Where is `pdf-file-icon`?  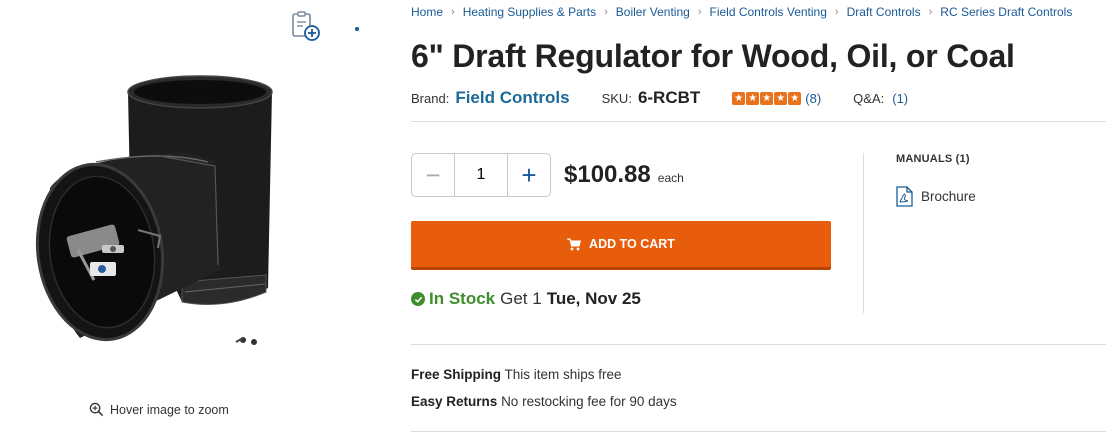 pdf-file-icon is located at coordinates (904, 196).